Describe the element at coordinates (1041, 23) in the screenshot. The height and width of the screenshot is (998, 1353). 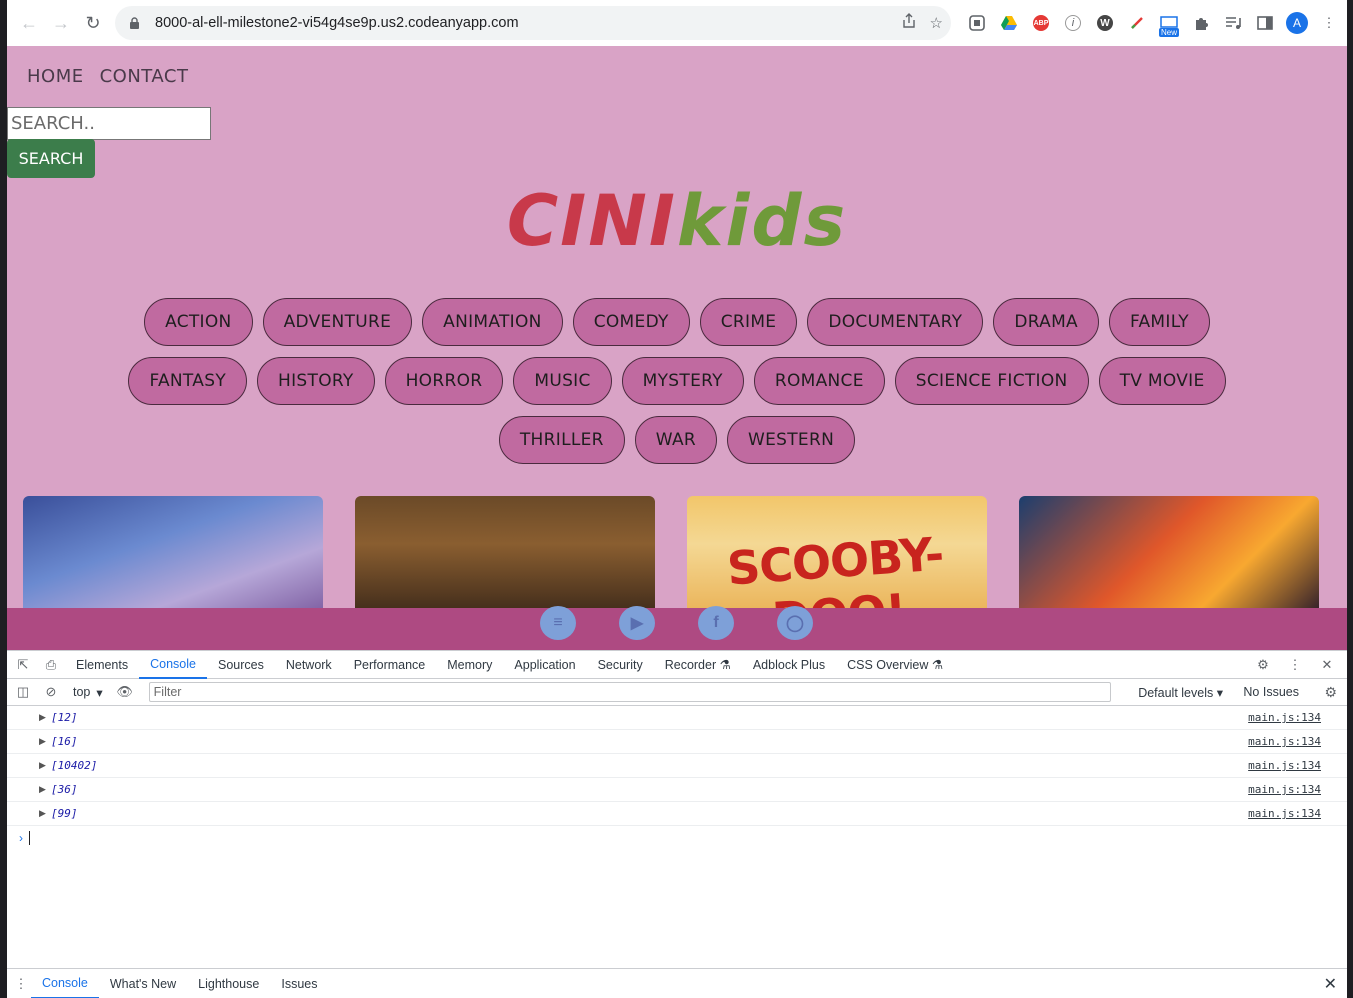
I see `adblock-icon: ABP` at that location.